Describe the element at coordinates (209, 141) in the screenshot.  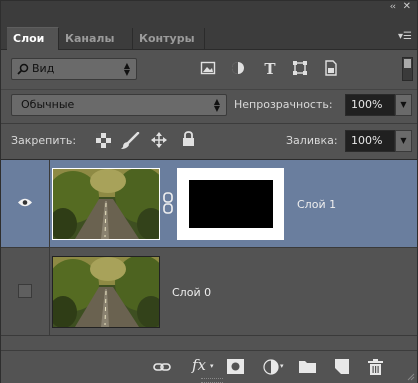
I see `lock-row: Закрепить: Заливка: 100% ▼` at that location.